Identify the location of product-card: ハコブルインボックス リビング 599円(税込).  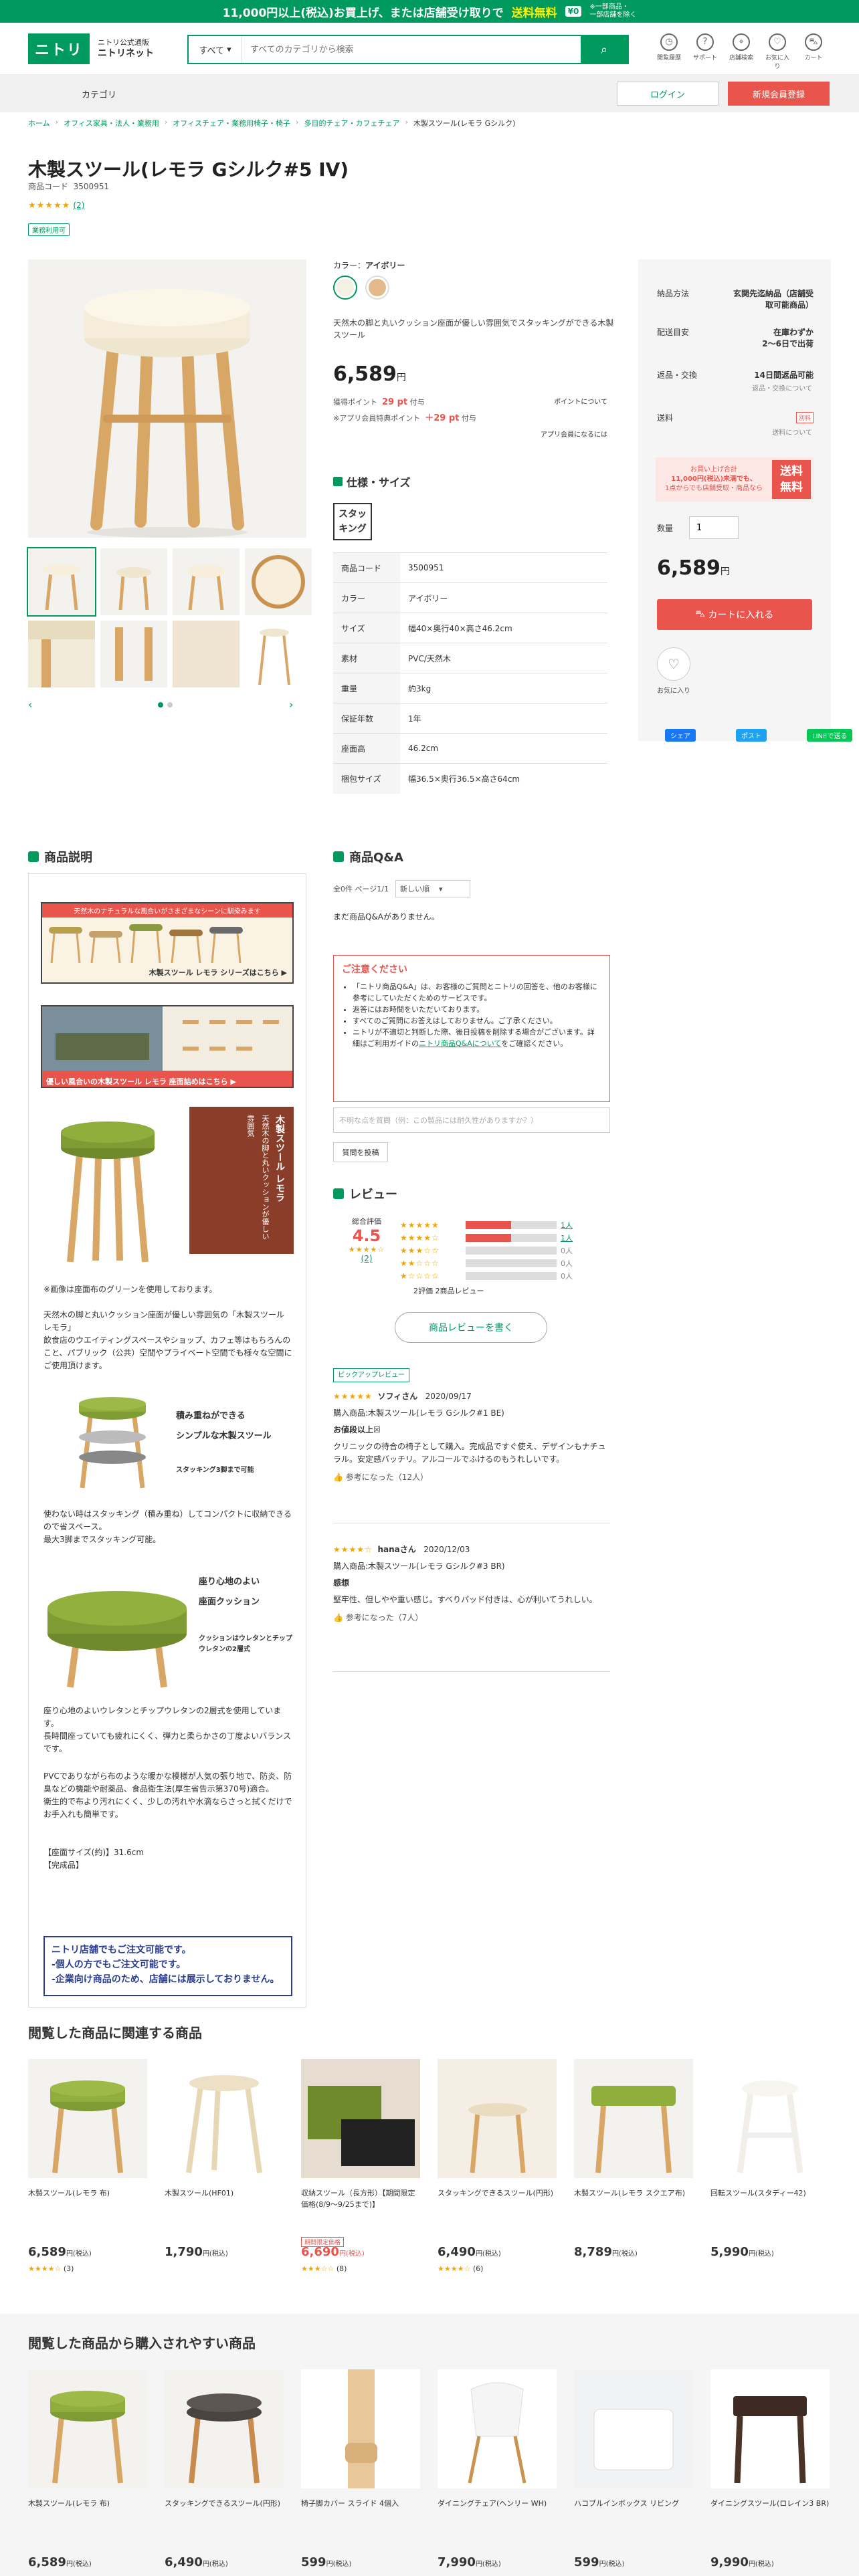
(633, 2469).